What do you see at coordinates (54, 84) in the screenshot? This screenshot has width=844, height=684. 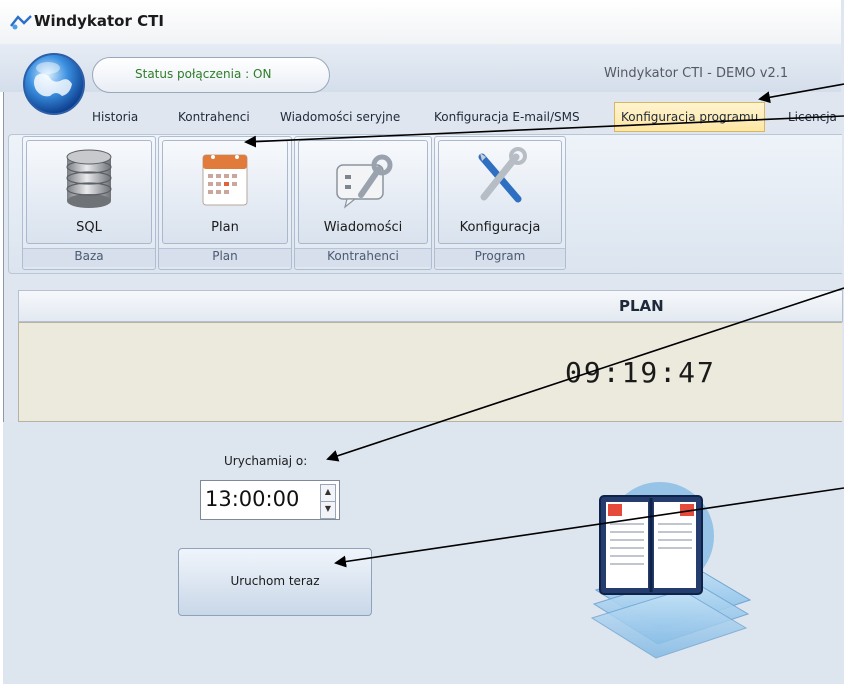 I see `globe-orb-icon` at bounding box center [54, 84].